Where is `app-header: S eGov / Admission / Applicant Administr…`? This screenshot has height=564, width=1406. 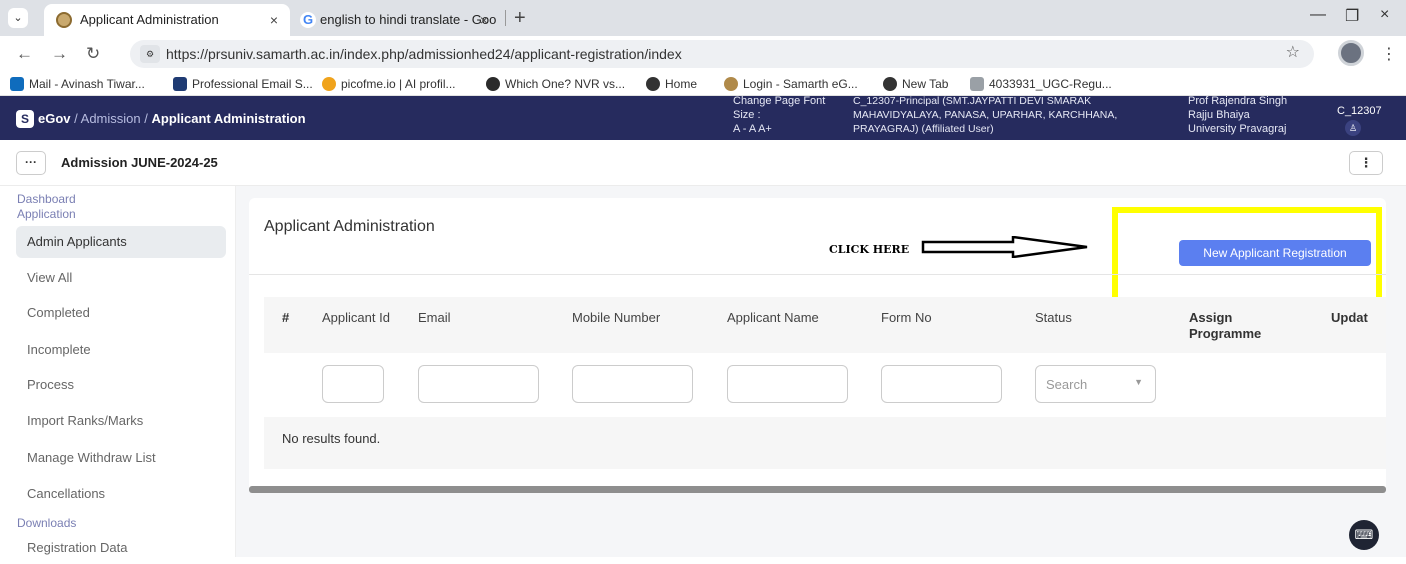 app-header: S eGov / Admission / Applicant Administr… is located at coordinates (703, 118).